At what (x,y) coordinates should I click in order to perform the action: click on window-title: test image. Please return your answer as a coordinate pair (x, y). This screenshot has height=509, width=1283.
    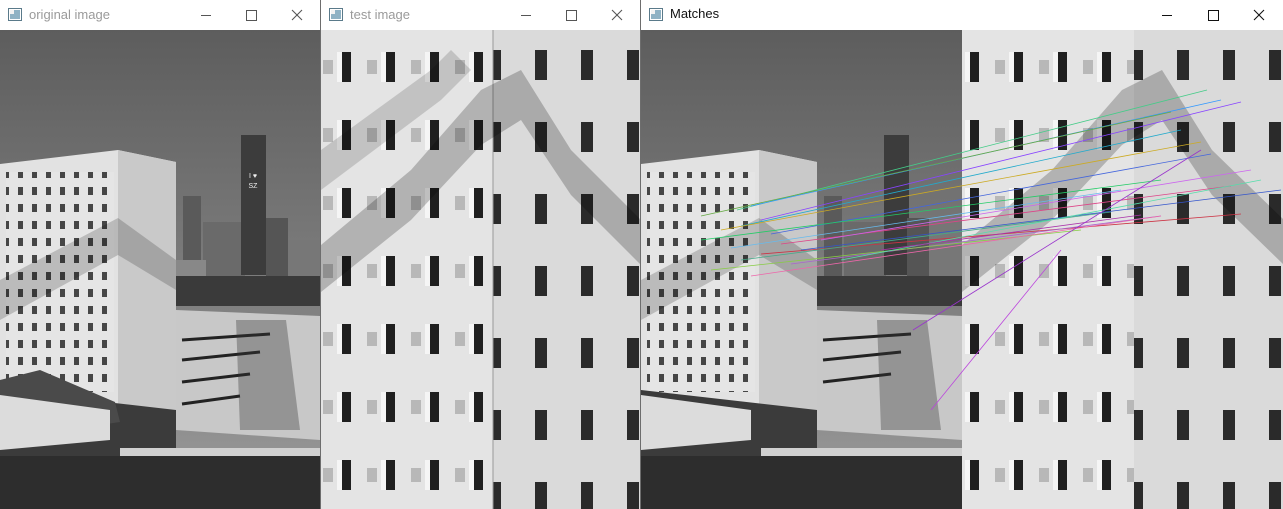
    Looking at the image, I should click on (380, 14).